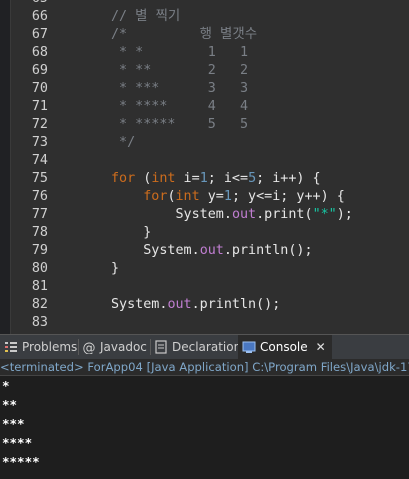 The width and height of the screenshot is (409, 479). I want to click on code-line: 67 /* 행 별갯수, so click(204, 35).